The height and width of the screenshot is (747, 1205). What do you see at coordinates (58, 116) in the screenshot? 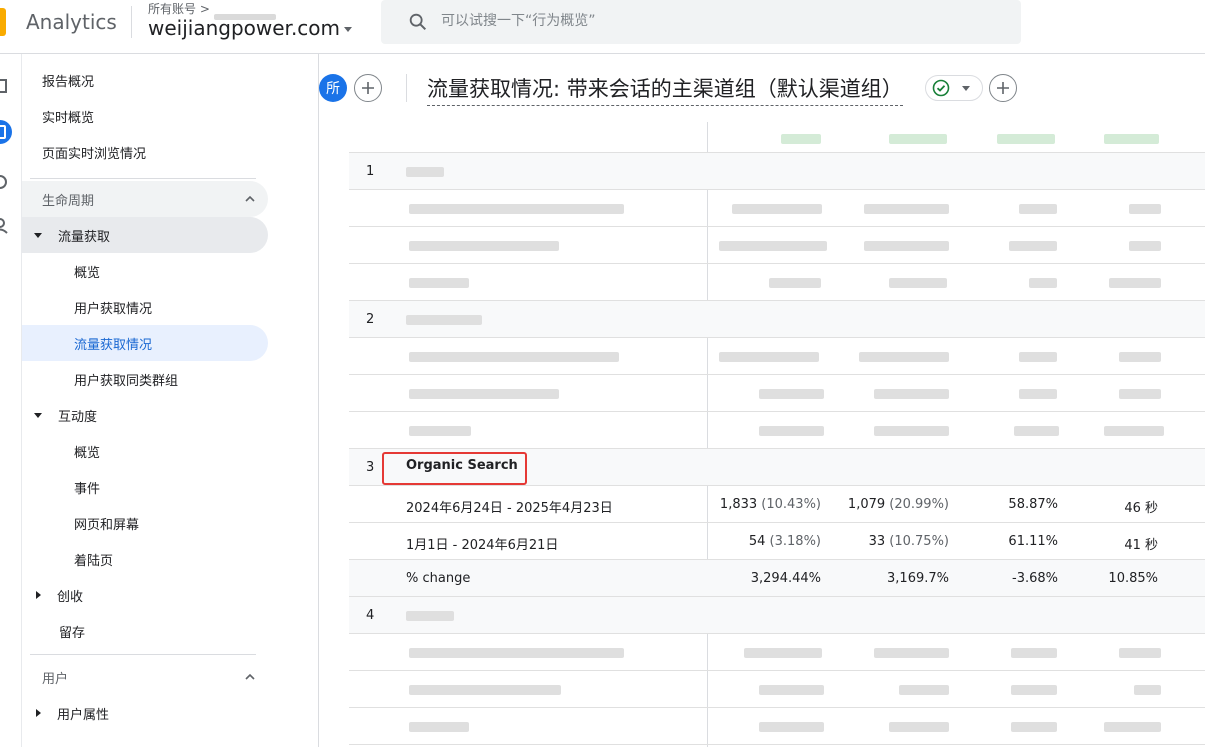
I see `sidebar-item-realtime: 实时概览` at bounding box center [58, 116].